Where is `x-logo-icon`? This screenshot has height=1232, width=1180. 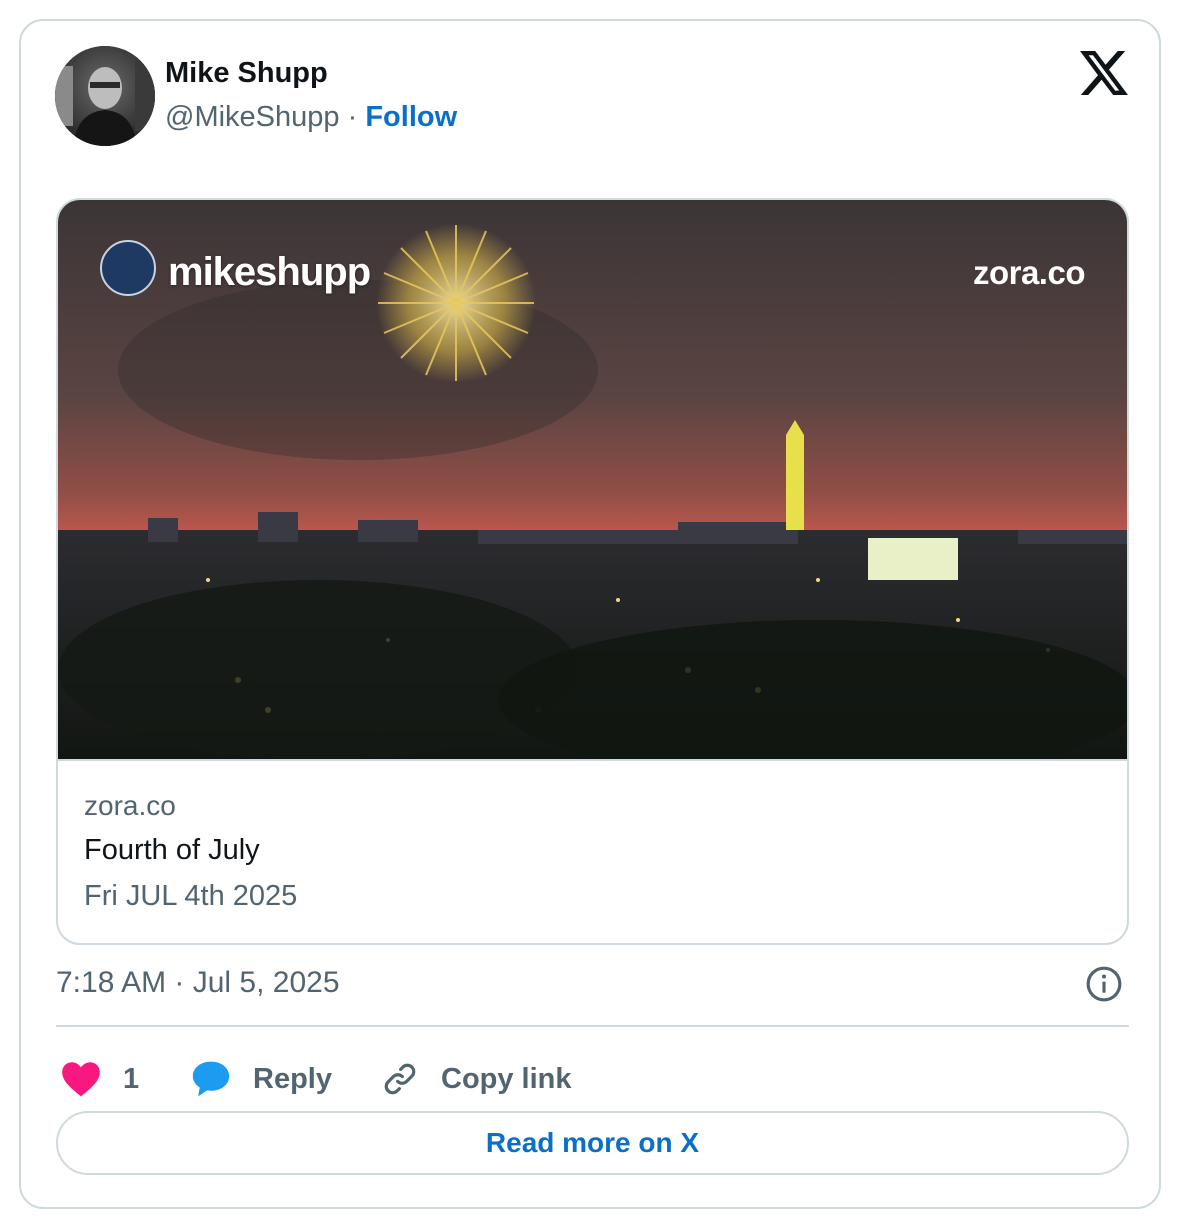 x-logo-icon is located at coordinates (1104, 73).